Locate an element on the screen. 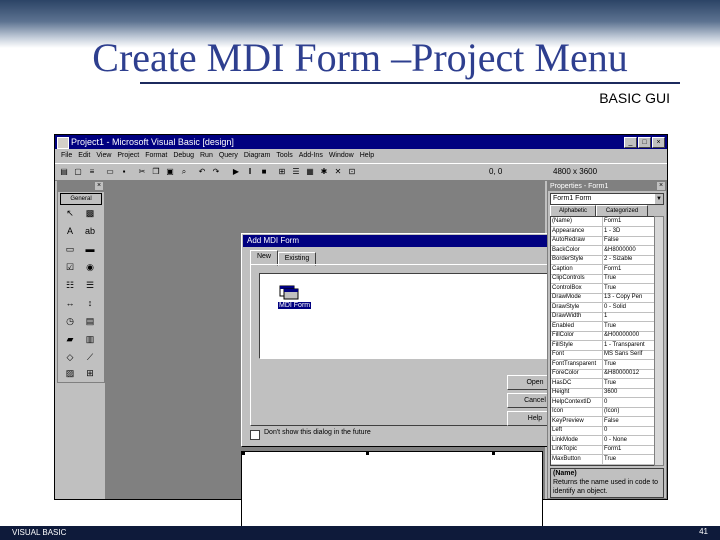 The image size is (720, 540). property-value: &H8000000 is located at coordinates (628, 250).